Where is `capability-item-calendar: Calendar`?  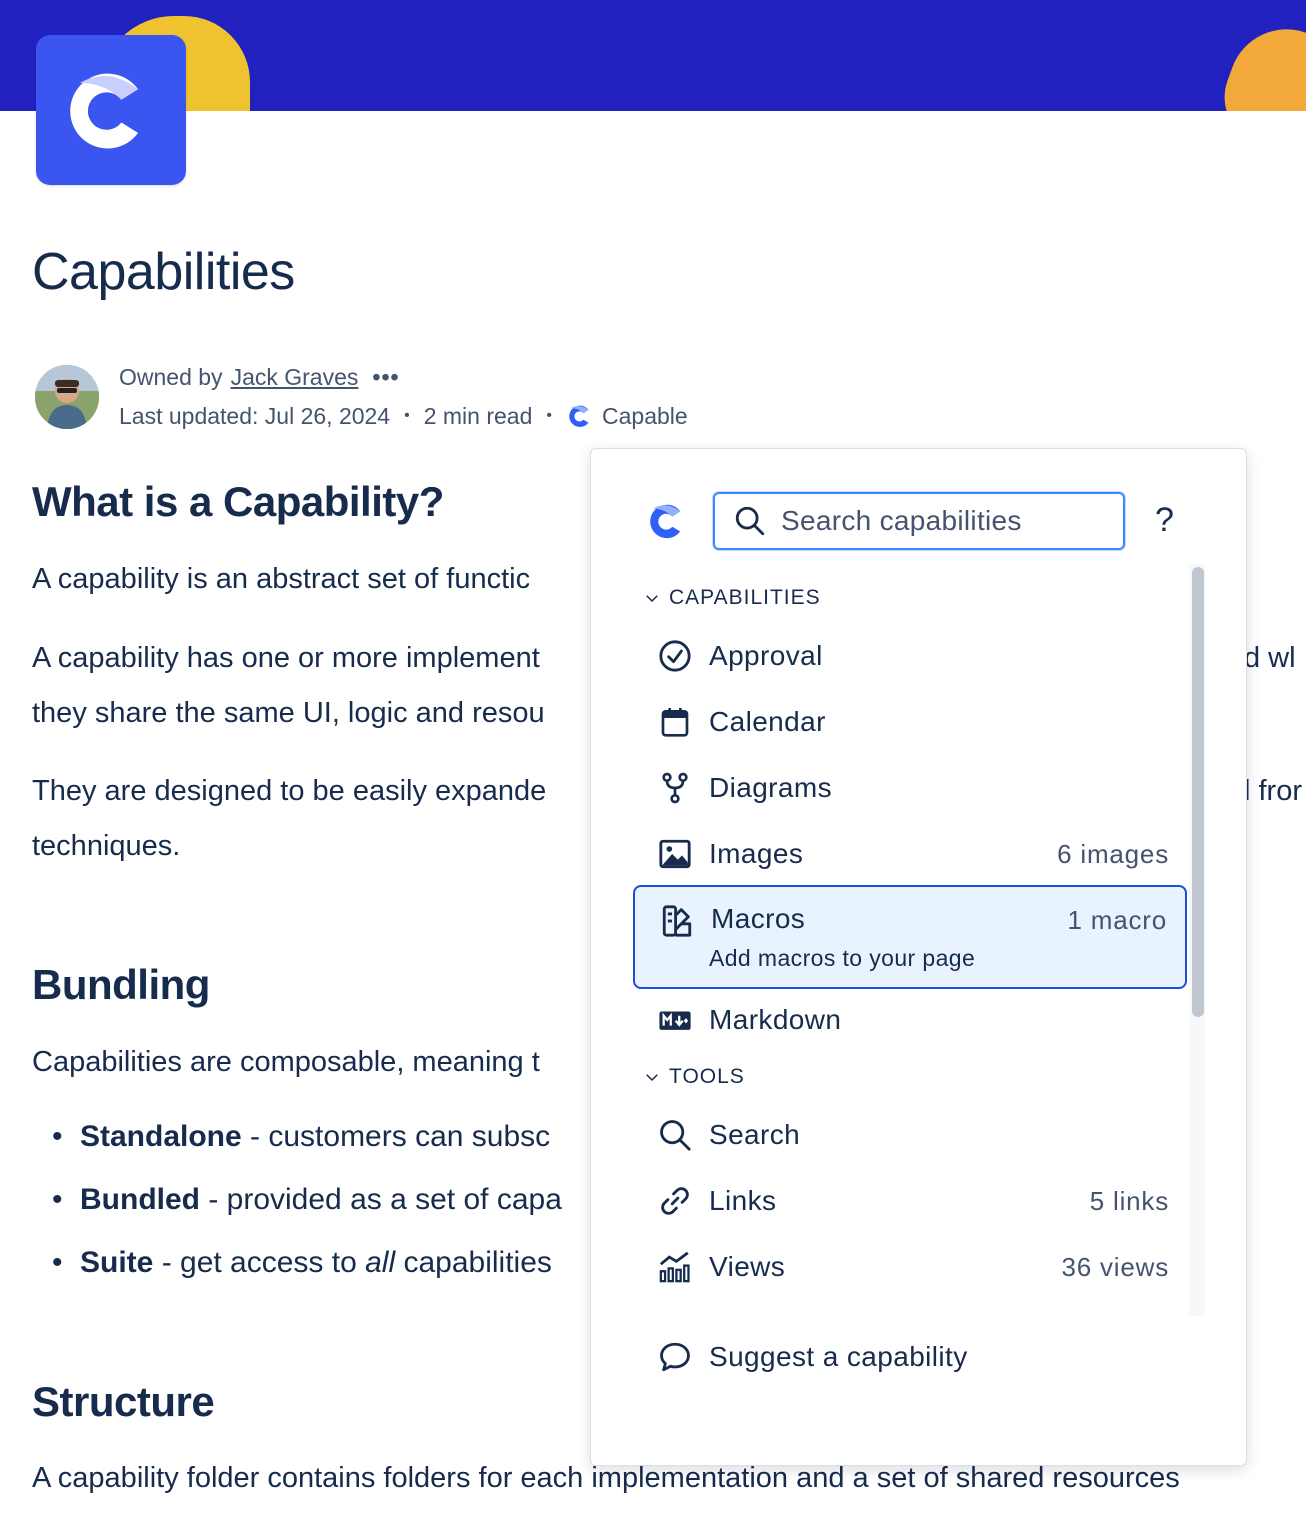 capability-item-calendar: Calendar is located at coordinates (910, 722).